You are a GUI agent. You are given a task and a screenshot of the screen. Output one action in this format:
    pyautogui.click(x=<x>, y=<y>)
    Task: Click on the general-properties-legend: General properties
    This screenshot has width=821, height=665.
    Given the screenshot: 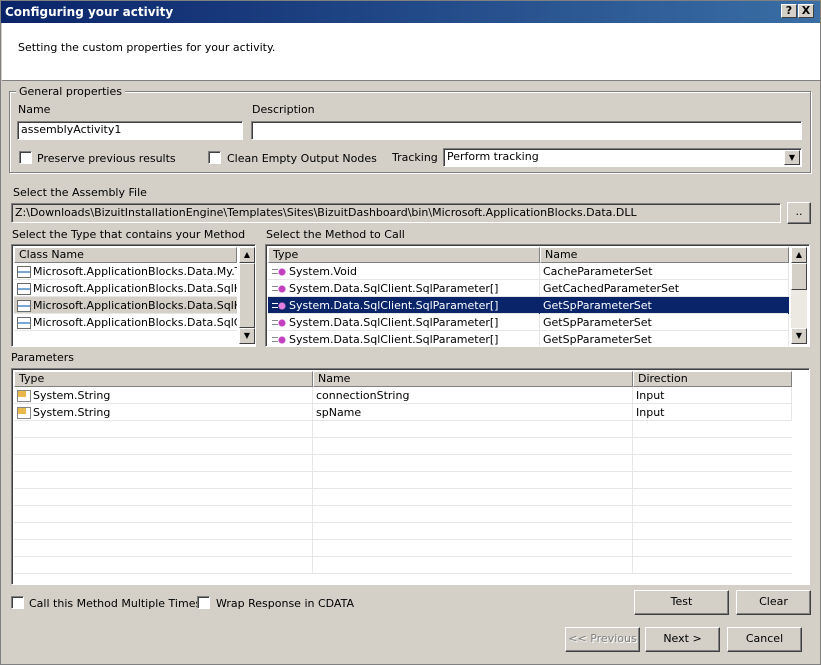 What is the action you would take?
    pyautogui.click(x=70, y=91)
    